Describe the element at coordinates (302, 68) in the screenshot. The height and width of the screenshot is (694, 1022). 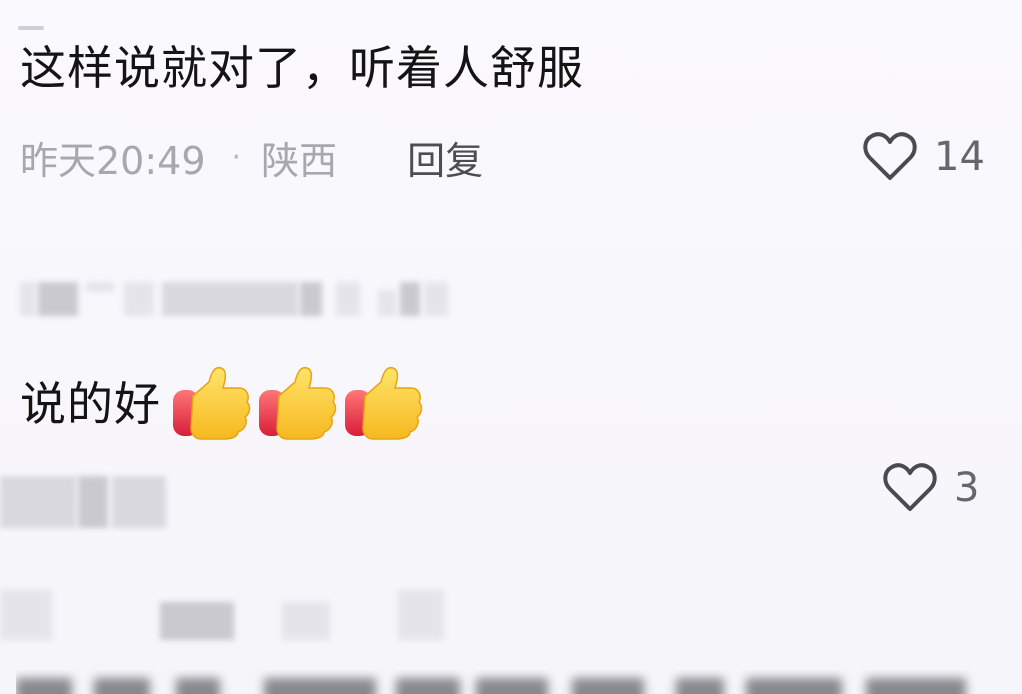
I see `comment-1-text: 这样说就对了，听着人舒服` at that location.